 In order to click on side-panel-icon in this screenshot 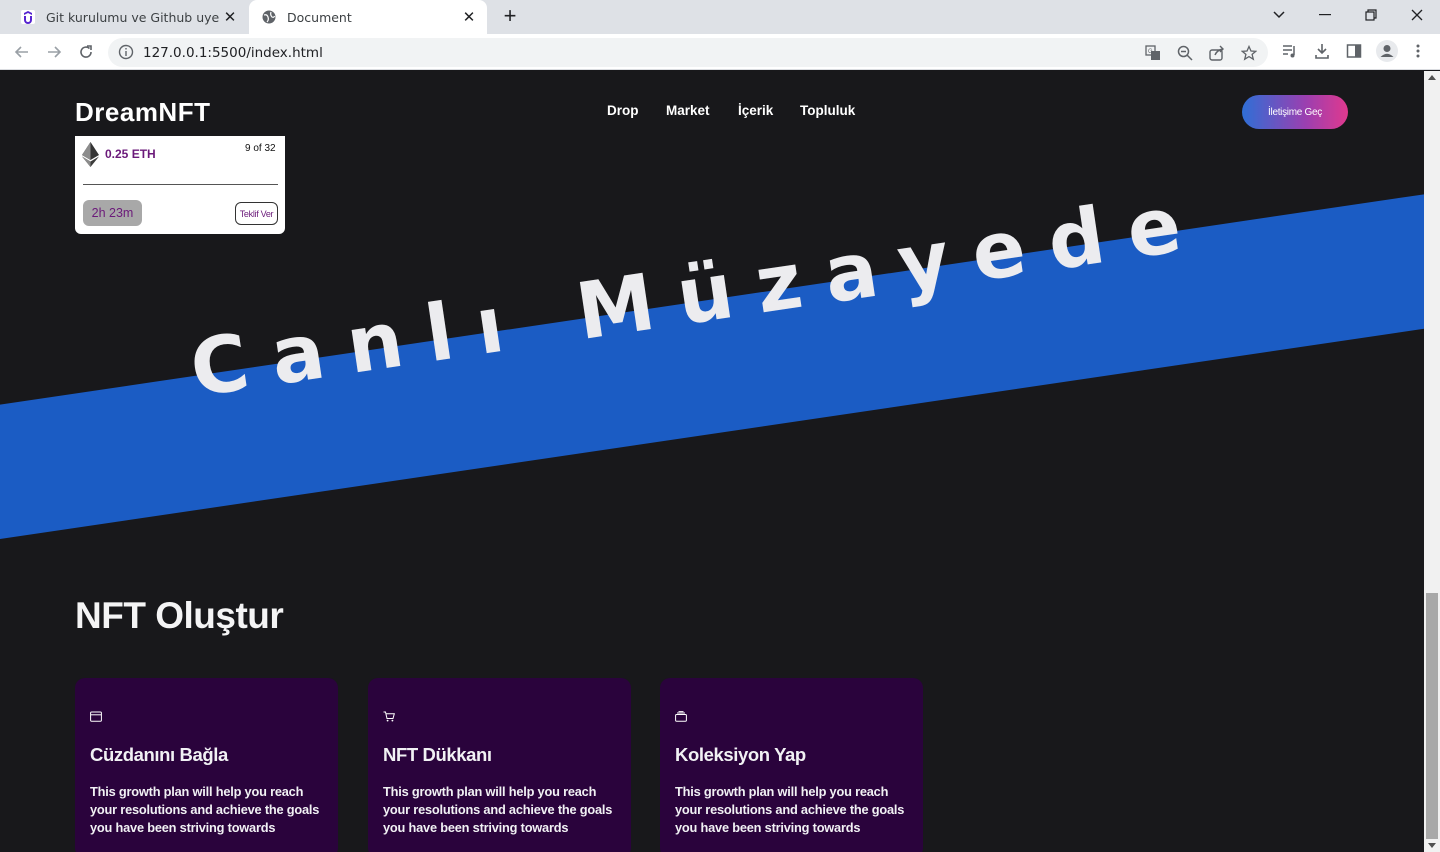, I will do `click(1354, 53)`.